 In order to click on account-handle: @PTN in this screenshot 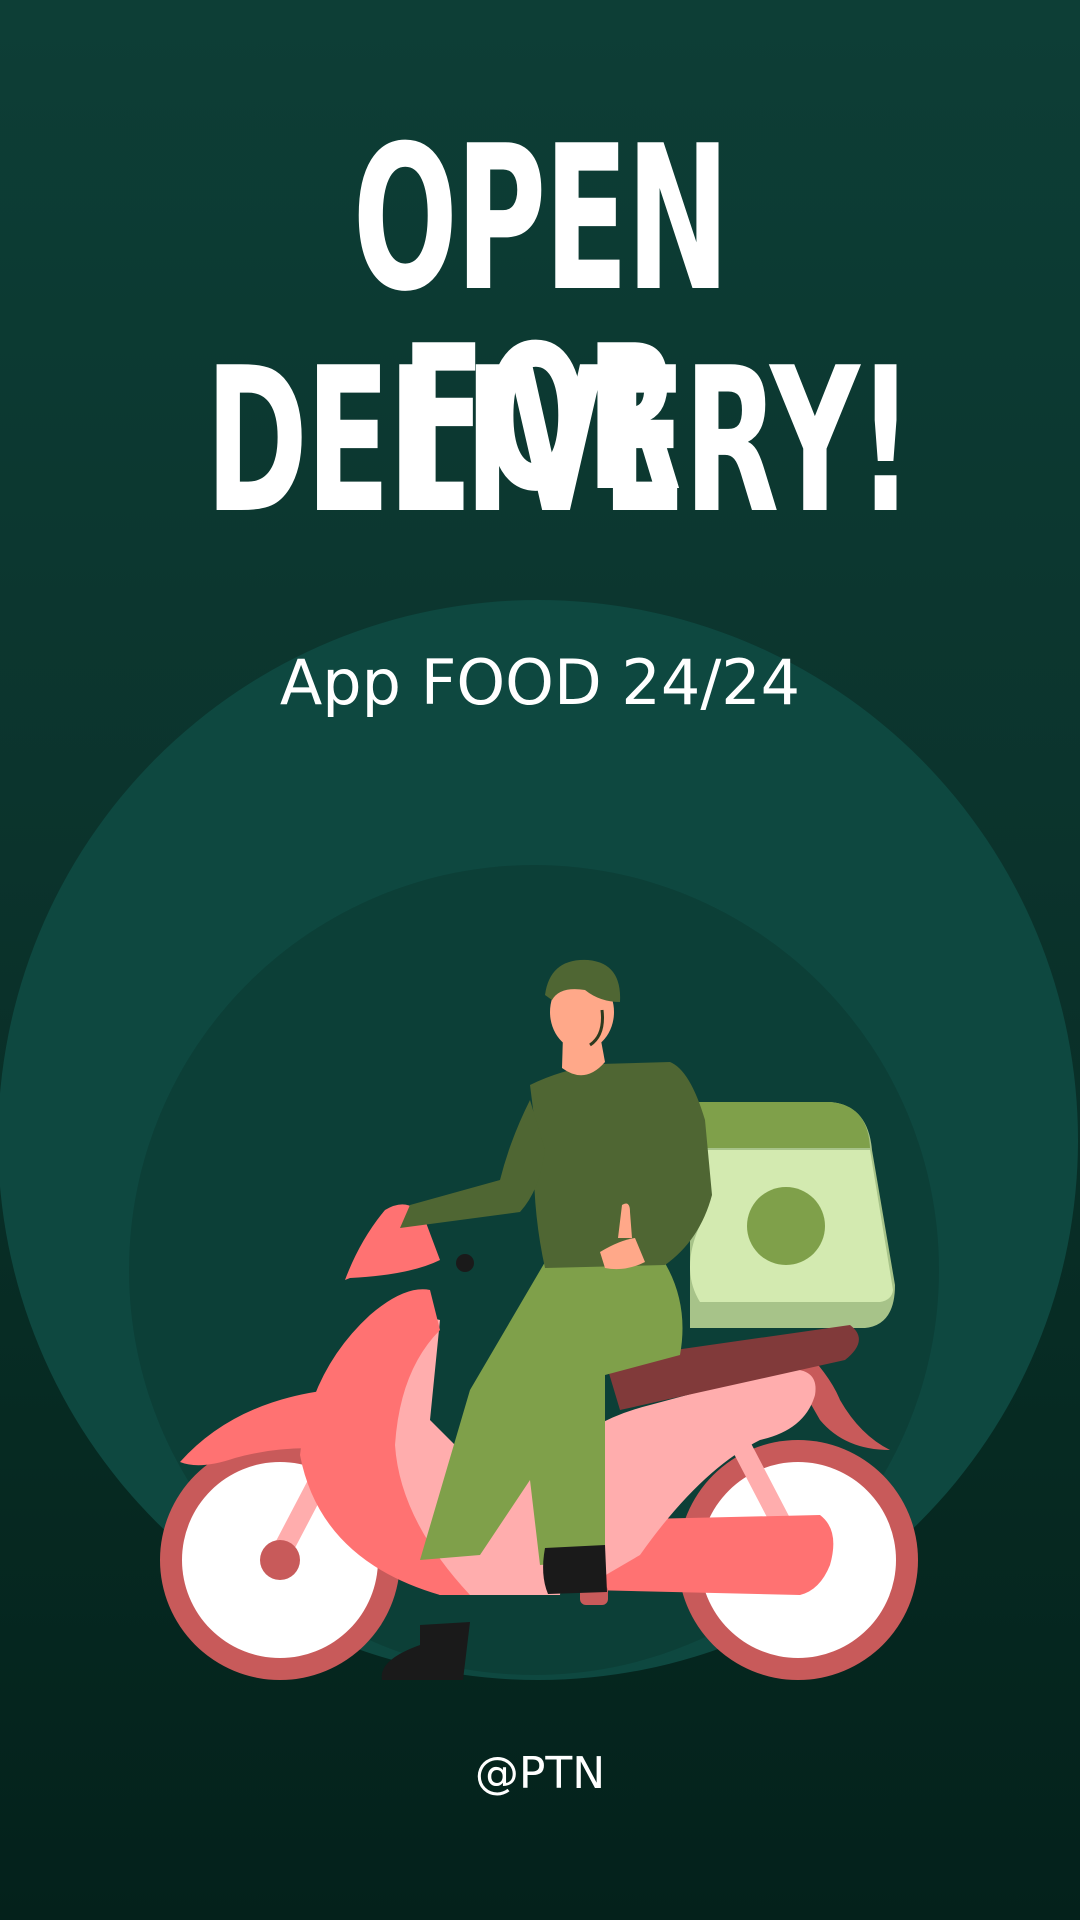, I will do `click(540, 1773)`.